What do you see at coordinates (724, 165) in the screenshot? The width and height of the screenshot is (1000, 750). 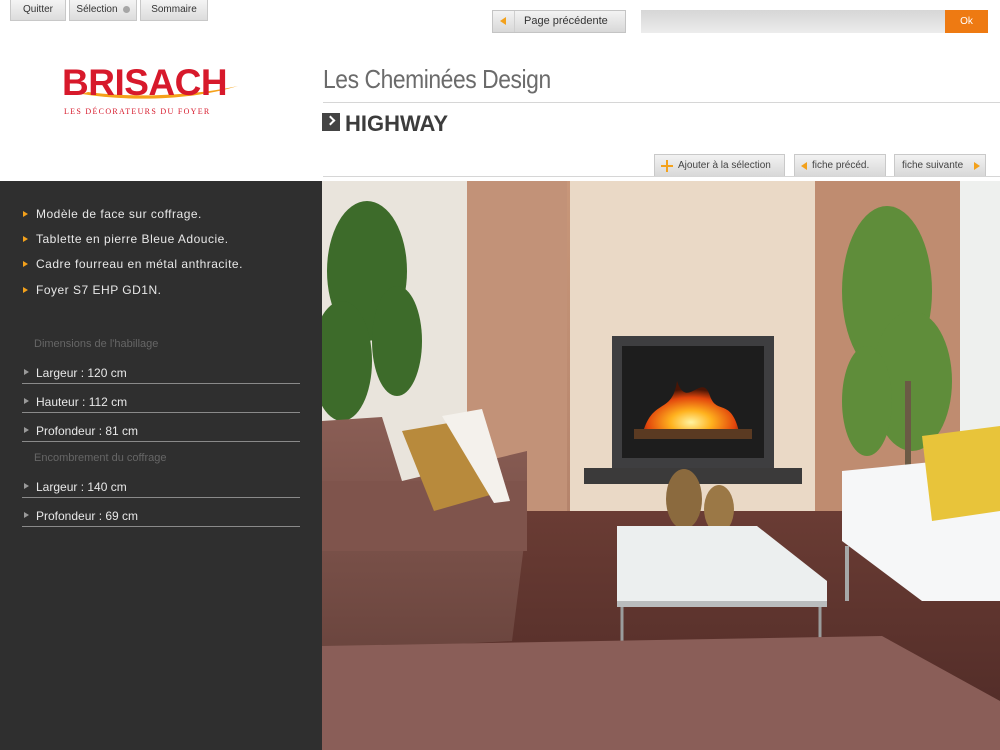 I see `add-to-selection-label: Ajouter à la sélection` at bounding box center [724, 165].